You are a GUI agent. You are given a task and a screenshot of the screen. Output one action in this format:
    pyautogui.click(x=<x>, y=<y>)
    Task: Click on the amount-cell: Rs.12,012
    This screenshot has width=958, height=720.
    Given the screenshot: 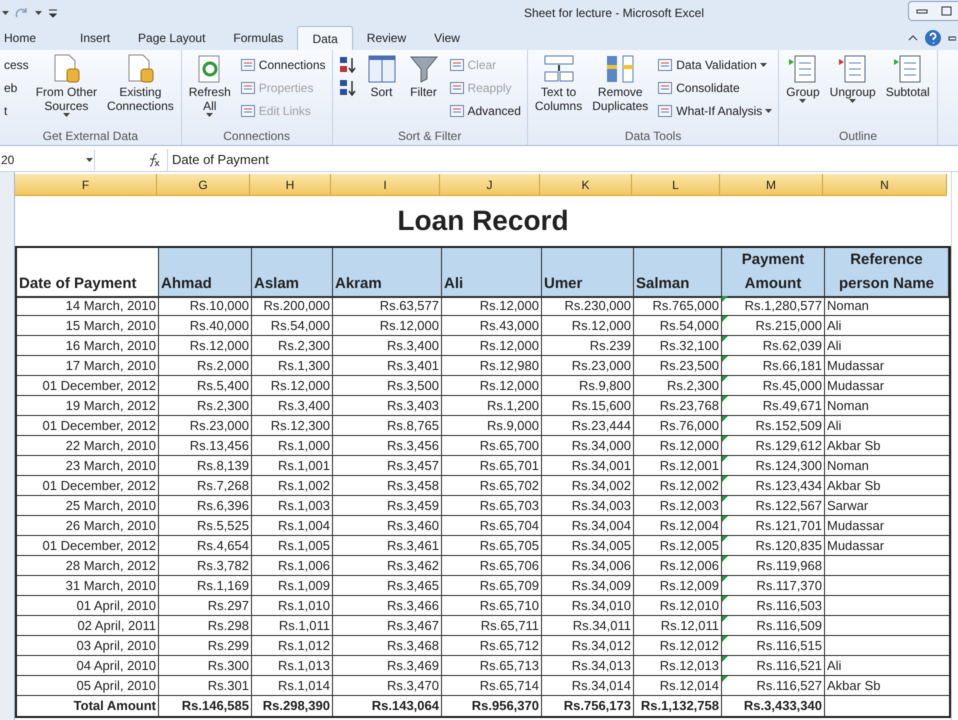 What is the action you would take?
    pyautogui.click(x=678, y=646)
    